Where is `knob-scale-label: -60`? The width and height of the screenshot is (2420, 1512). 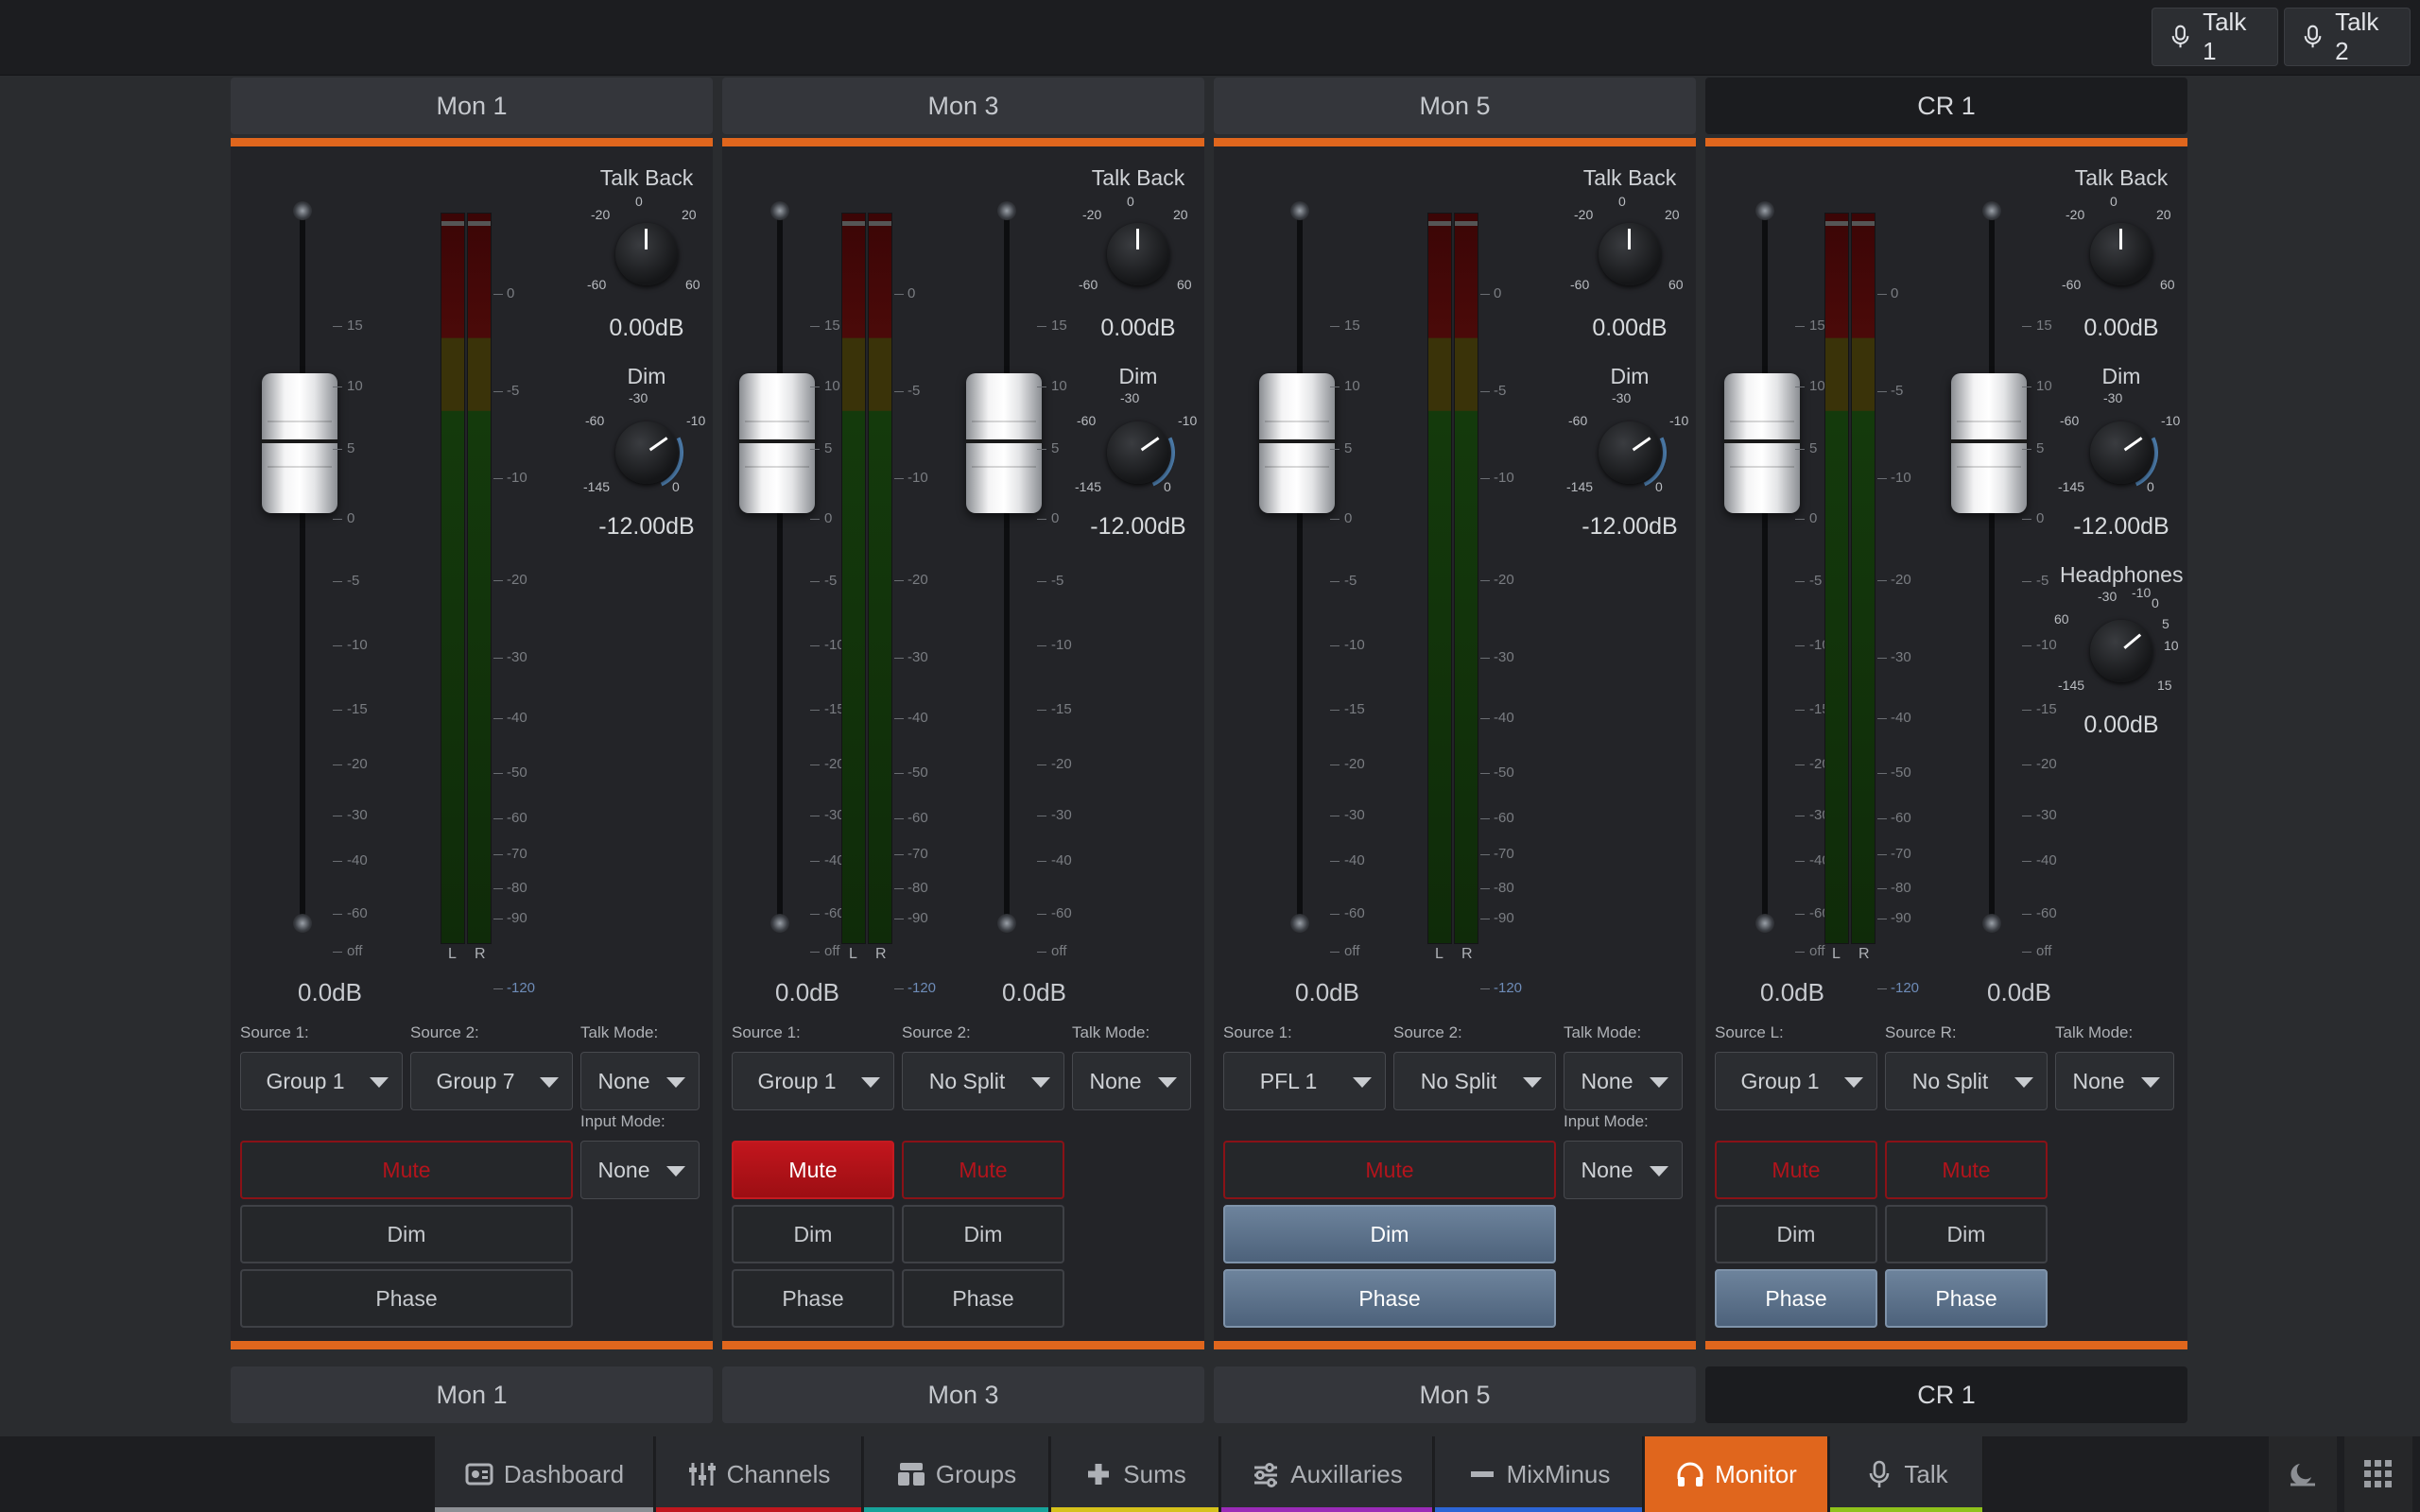 knob-scale-label: -60 is located at coordinates (595, 420).